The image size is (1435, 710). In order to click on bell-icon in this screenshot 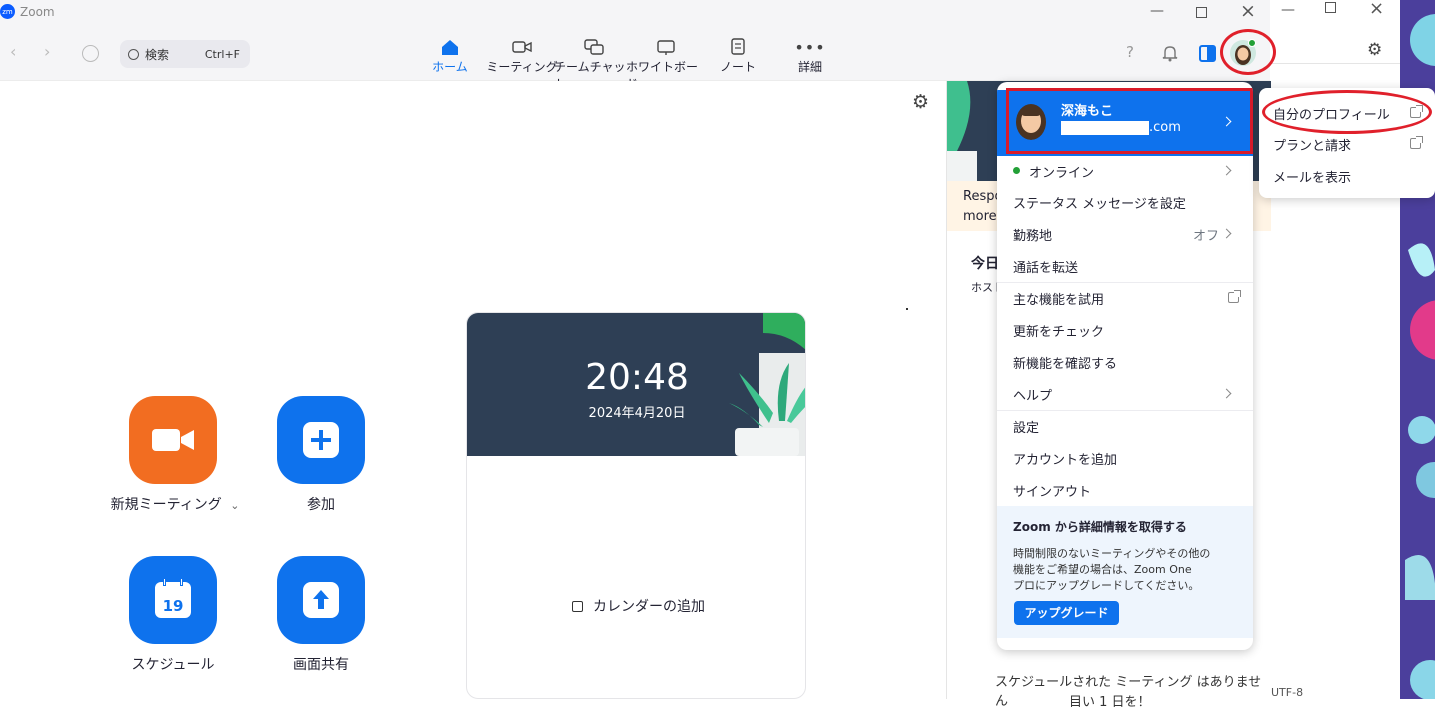, I will do `click(1170, 55)`.